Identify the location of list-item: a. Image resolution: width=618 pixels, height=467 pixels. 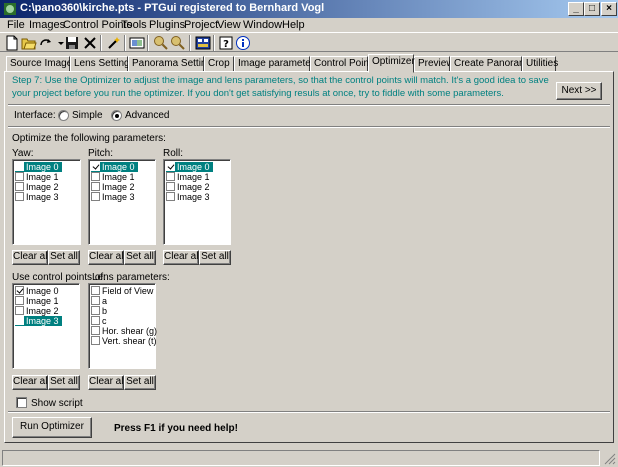
(100, 301).